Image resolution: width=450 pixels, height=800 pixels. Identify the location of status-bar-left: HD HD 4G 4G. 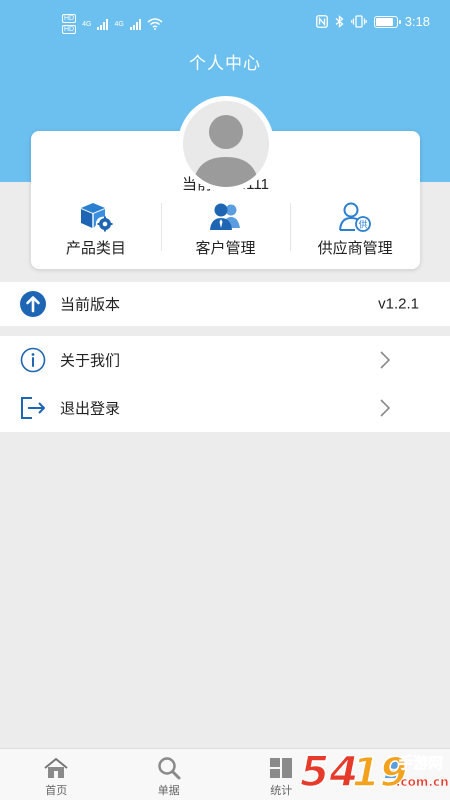
(112, 24).